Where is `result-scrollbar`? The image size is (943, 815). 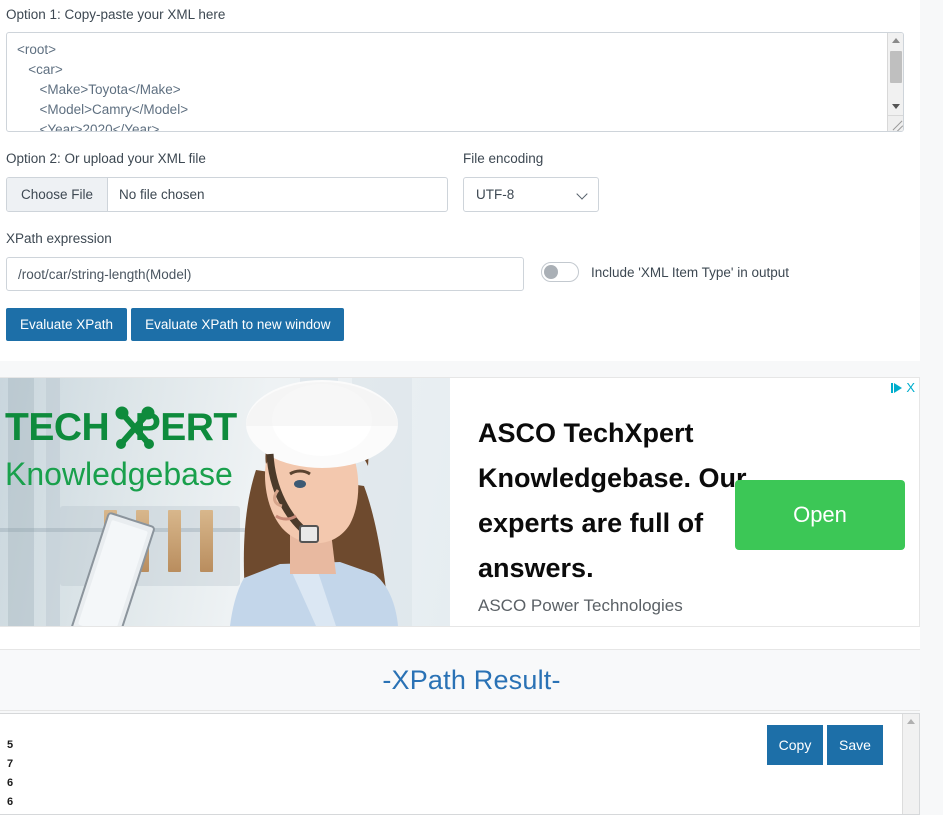 result-scrollbar is located at coordinates (910, 764).